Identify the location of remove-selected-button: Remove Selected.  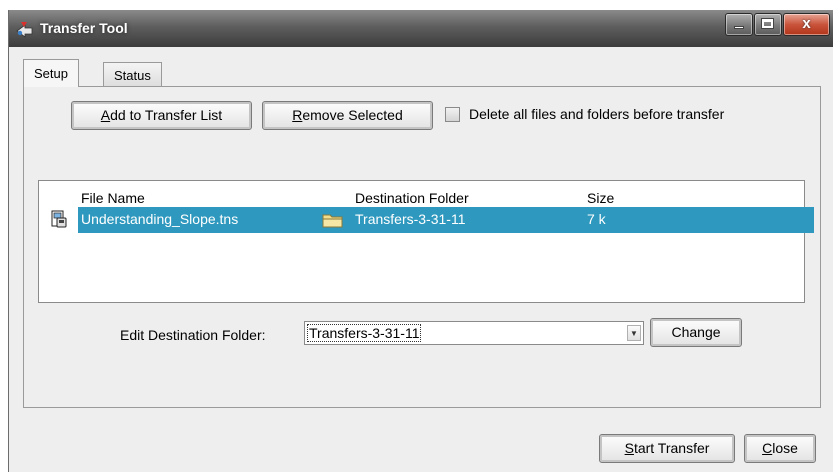
(347, 115).